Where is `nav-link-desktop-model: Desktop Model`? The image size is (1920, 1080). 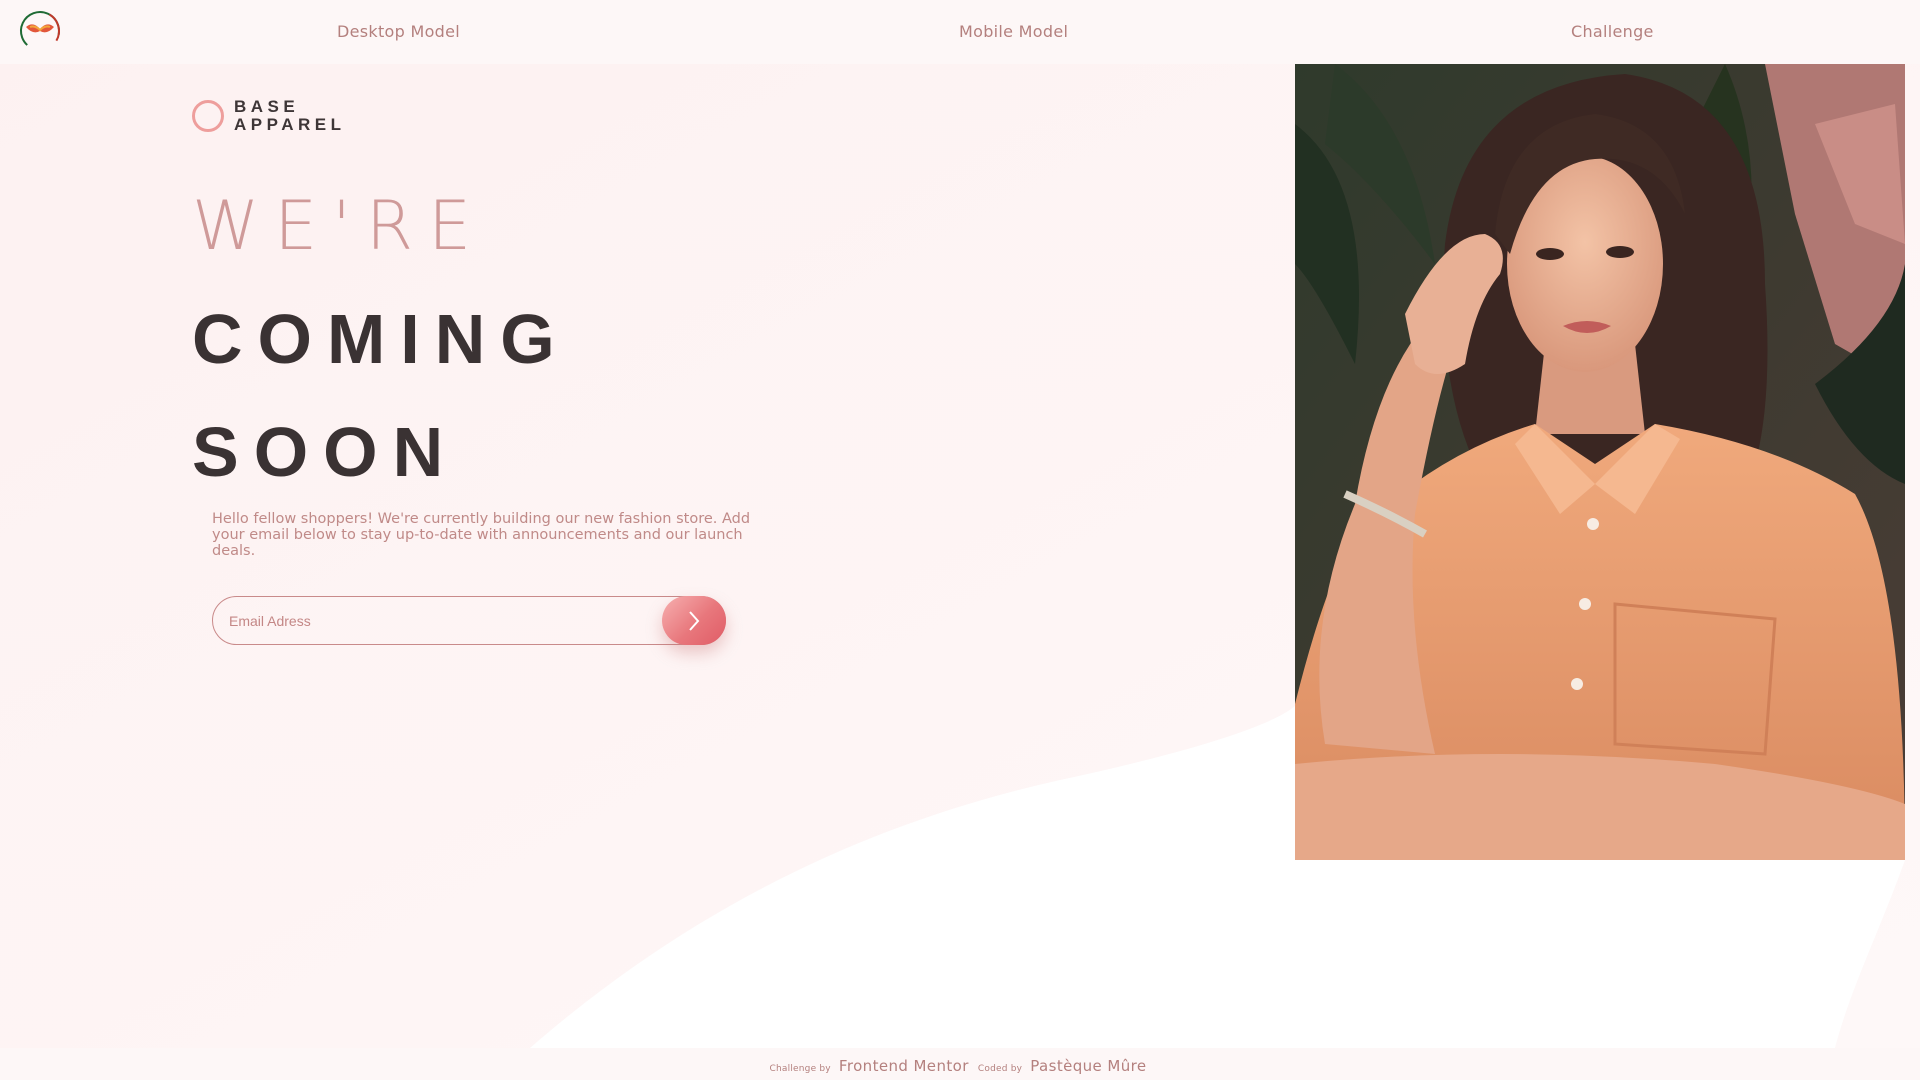
nav-link-desktop-model: Desktop Model is located at coordinates (398, 31).